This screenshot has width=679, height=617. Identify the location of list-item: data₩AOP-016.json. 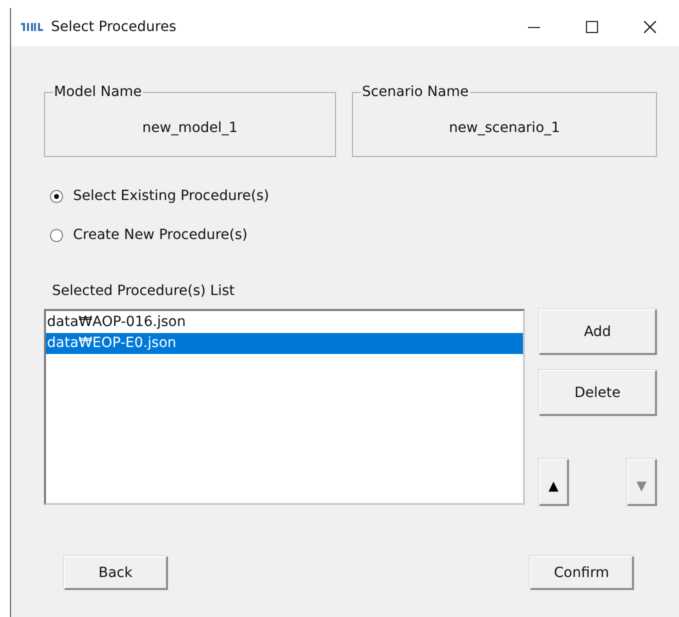
(284, 322).